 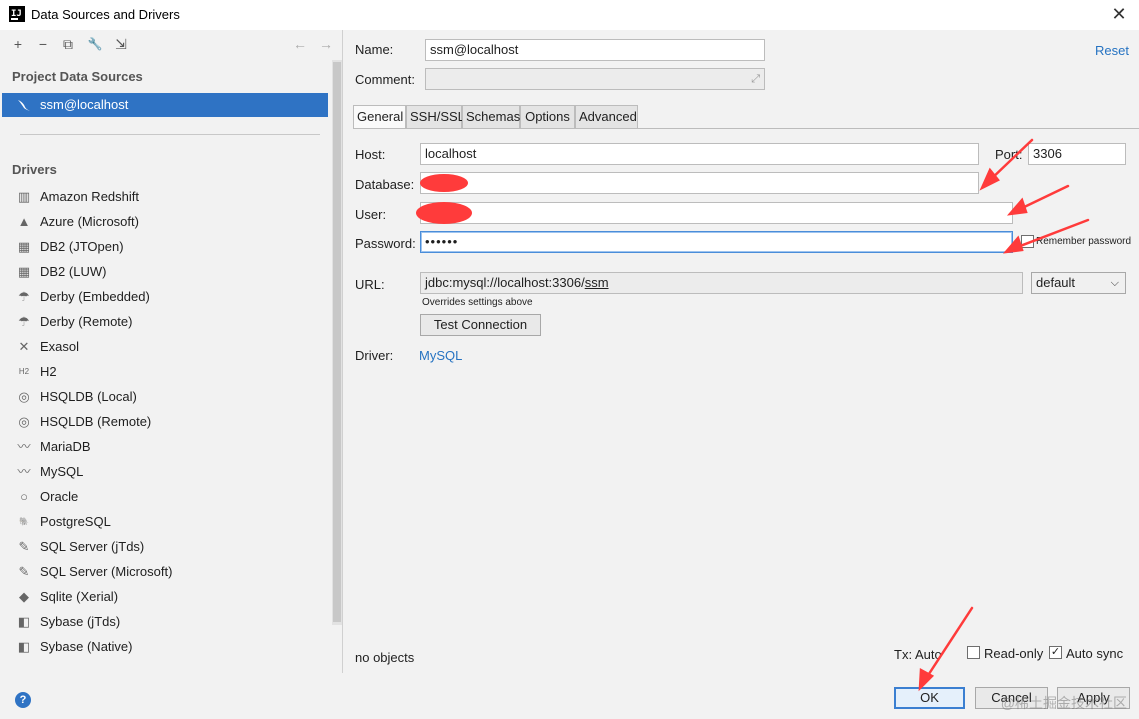 What do you see at coordinates (43, 44) in the screenshot?
I see `remove-icon: −` at bounding box center [43, 44].